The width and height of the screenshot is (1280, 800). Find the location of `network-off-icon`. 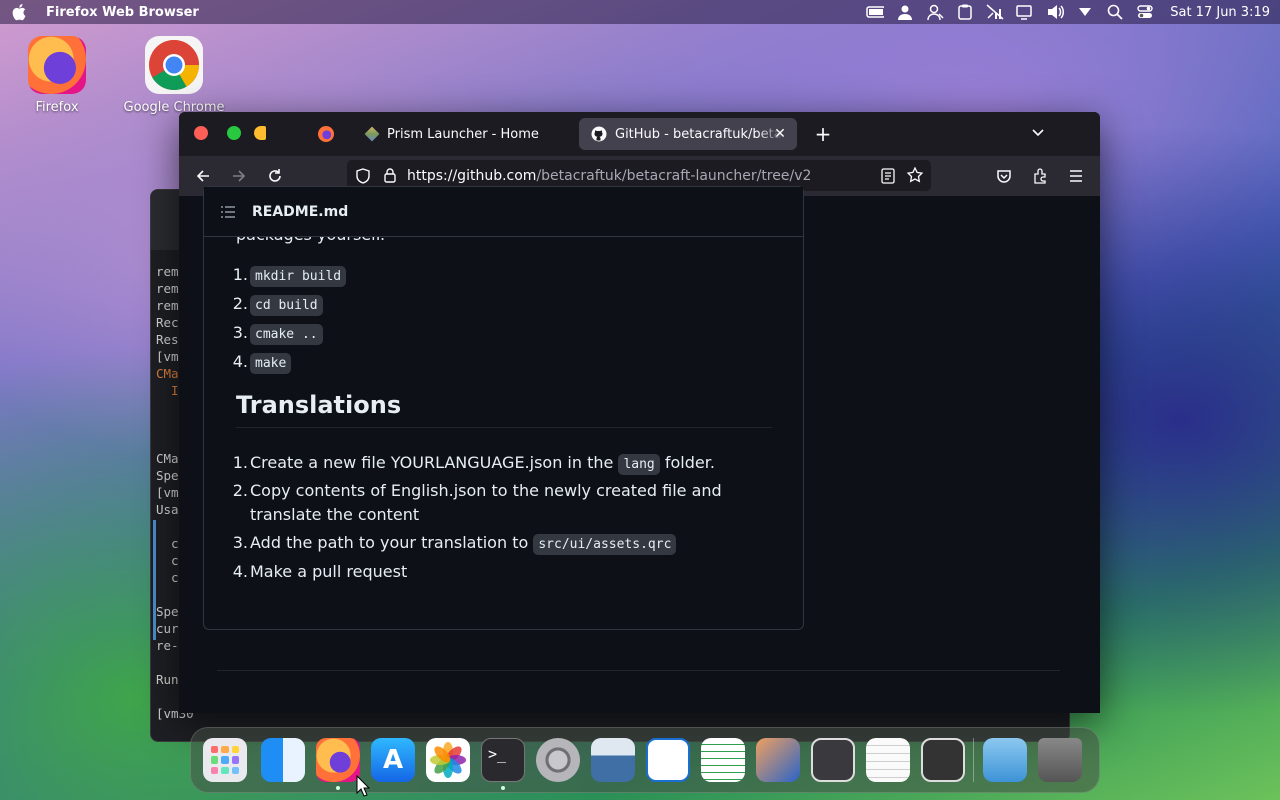

network-off-icon is located at coordinates (995, 12).